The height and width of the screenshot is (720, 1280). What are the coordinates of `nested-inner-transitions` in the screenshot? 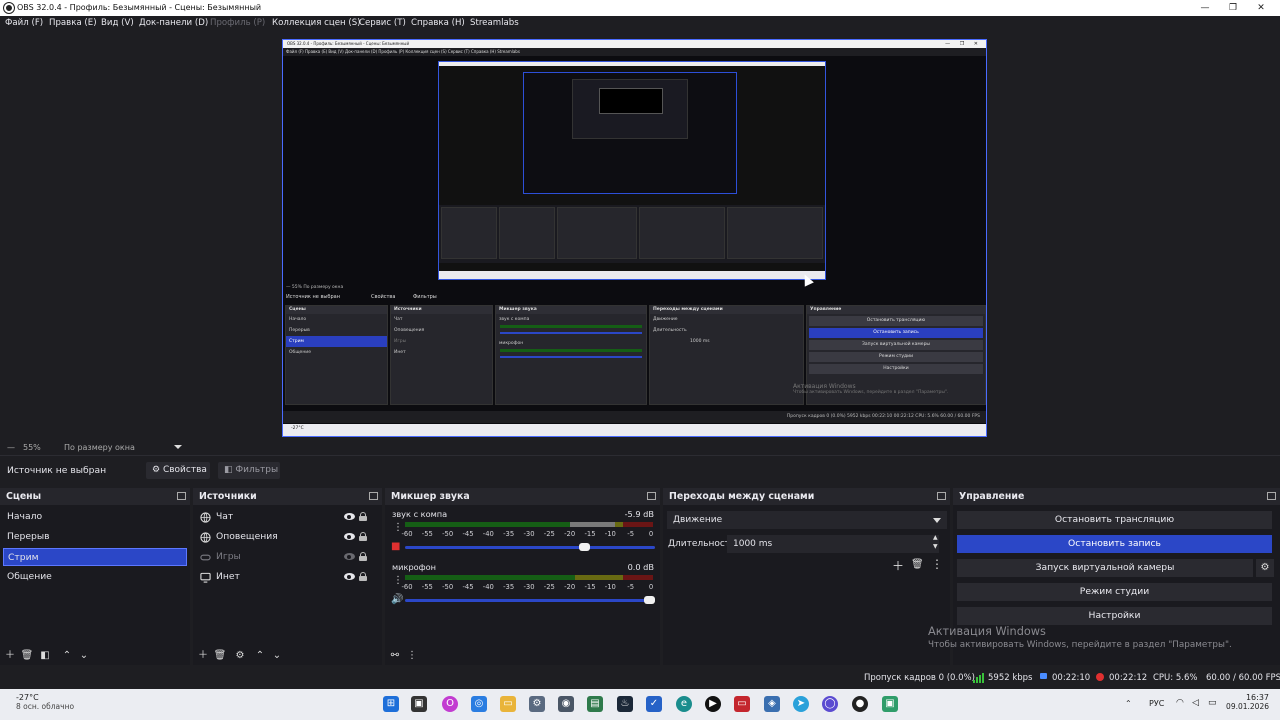 It's located at (682, 233).